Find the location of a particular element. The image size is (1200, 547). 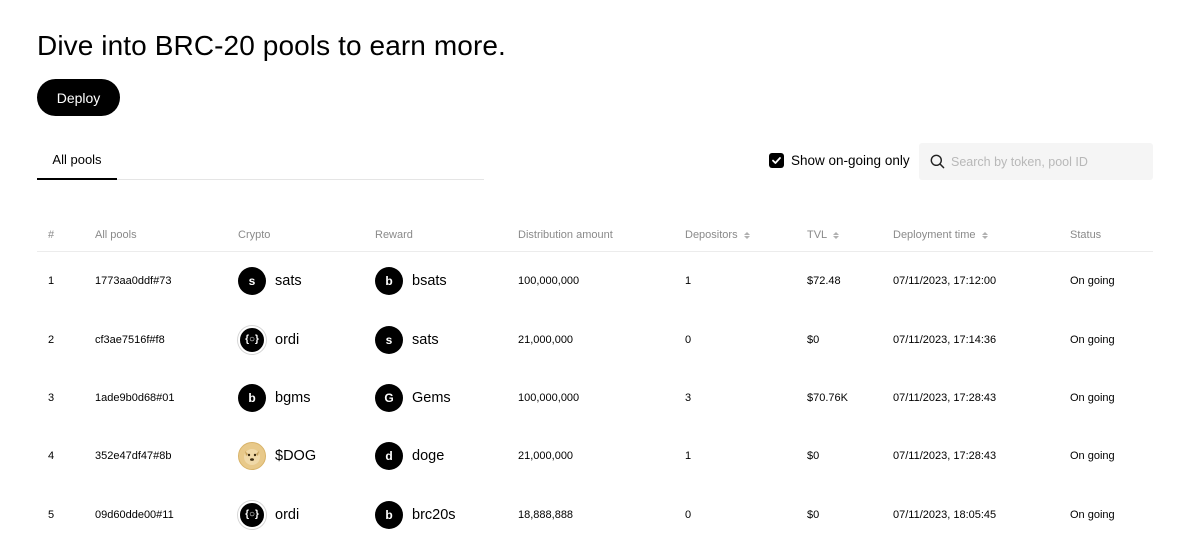

distribution-amount: 18,888,888 is located at coordinates (546, 514).